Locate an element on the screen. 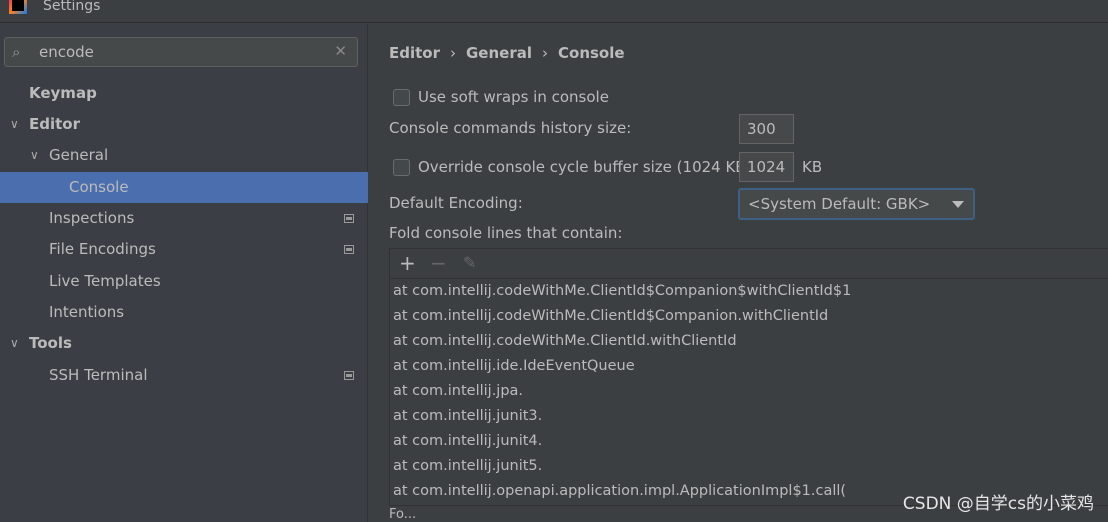 The image size is (1108, 522). sidebar-item-intentions: Intentions is located at coordinates (184, 312).